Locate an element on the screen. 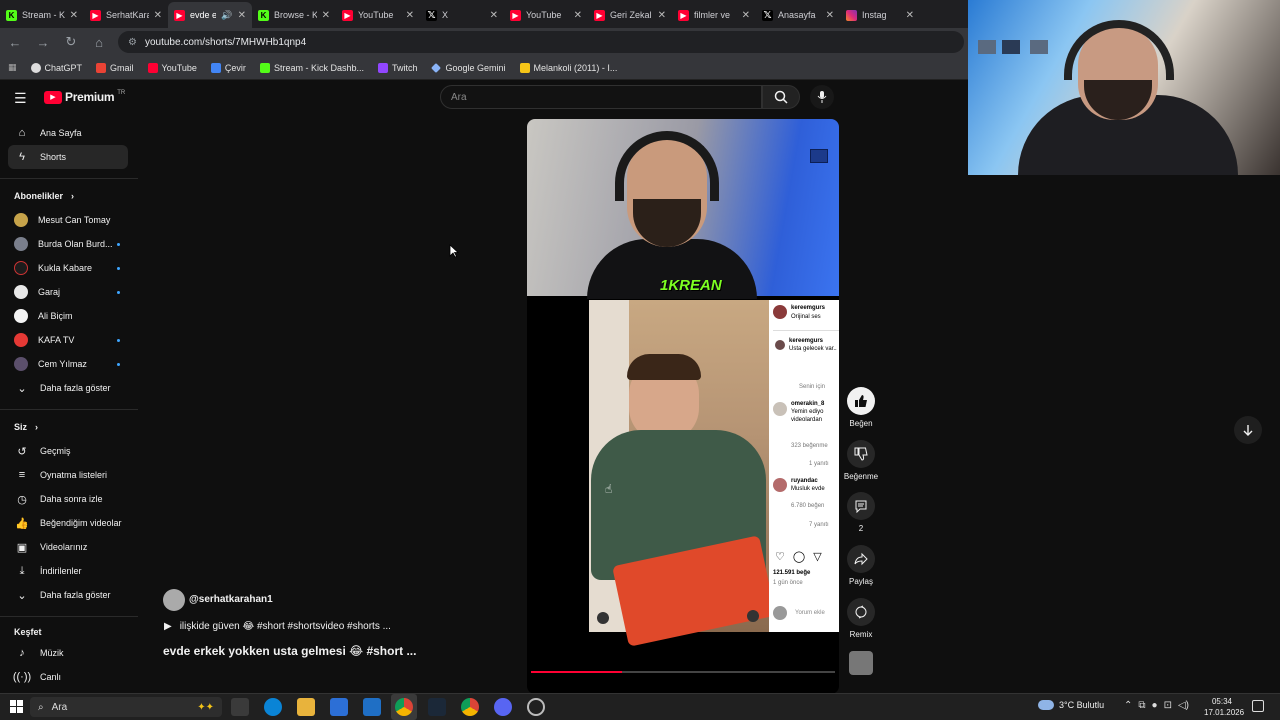 This screenshot has width=1280, height=720. site-info-icon: ⚙ is located at coordinates (132, 42).